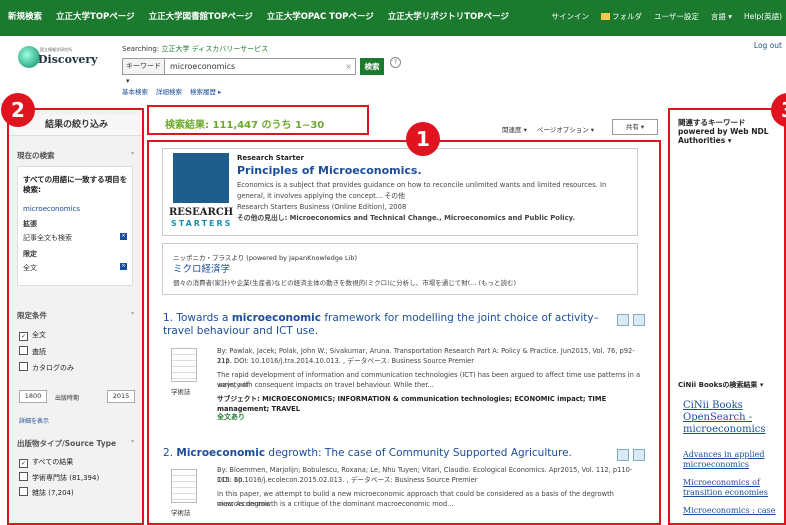 This screenshot has height=525, width=786. What do you see at coordinates (18, 110) in the screenshot?
I see `annotation-badge-2: 2` at bounding box center [18, 110].